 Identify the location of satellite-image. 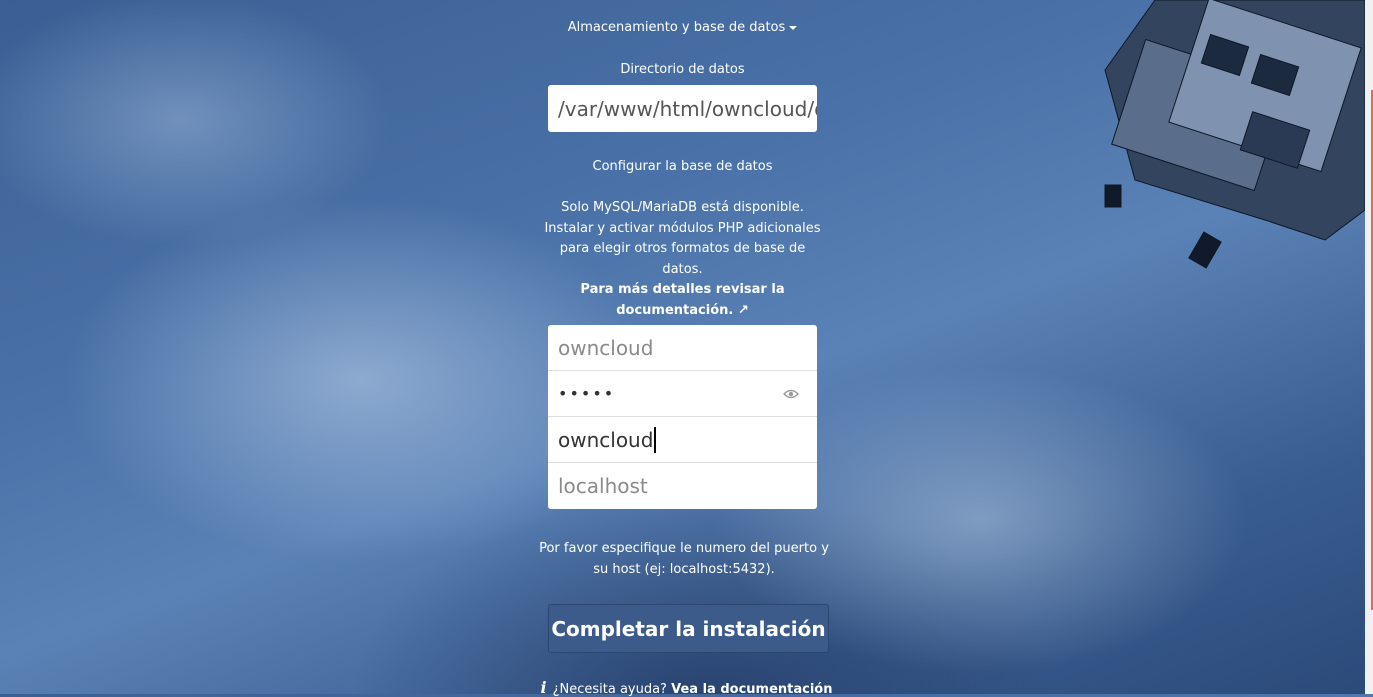
(1234, 134).